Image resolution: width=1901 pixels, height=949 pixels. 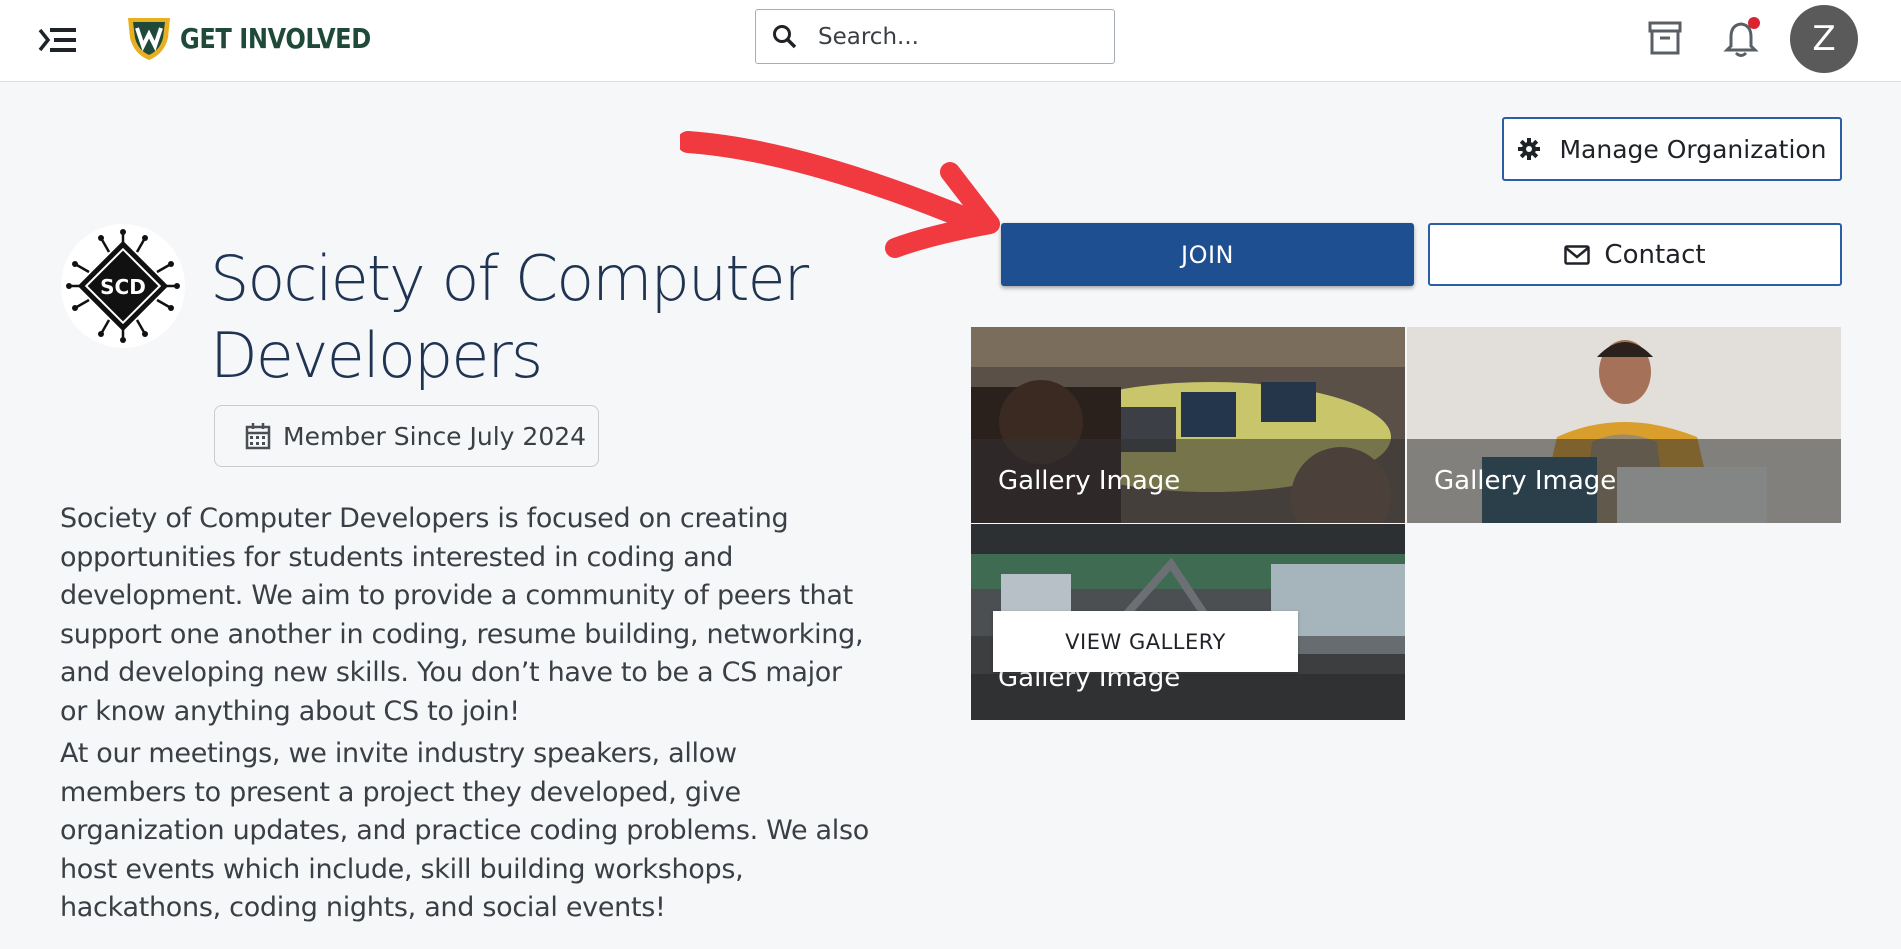 I want to click on organization-name: Society of Computer Developers, so click(x=509, y=317).